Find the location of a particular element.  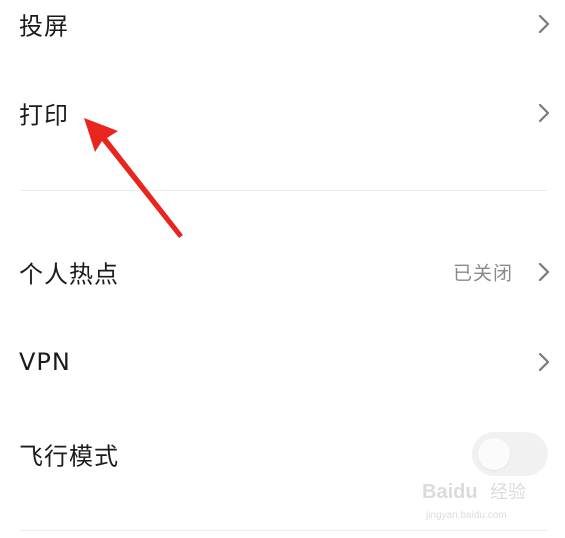

toggle-knob is located at coordinates (494, 454).